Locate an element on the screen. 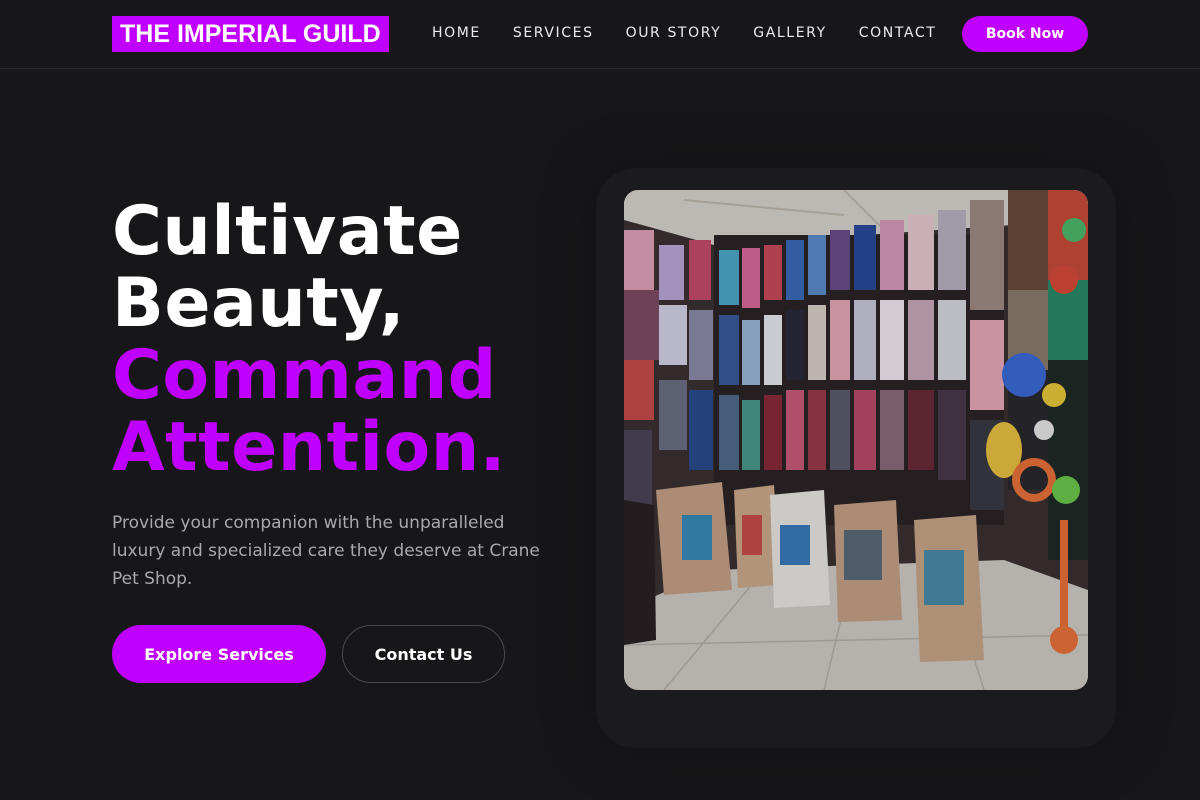 The width and height of the screenshot is (1200, 800). nav-link-gallery: GALLERY is located at coordinates (789, 33).